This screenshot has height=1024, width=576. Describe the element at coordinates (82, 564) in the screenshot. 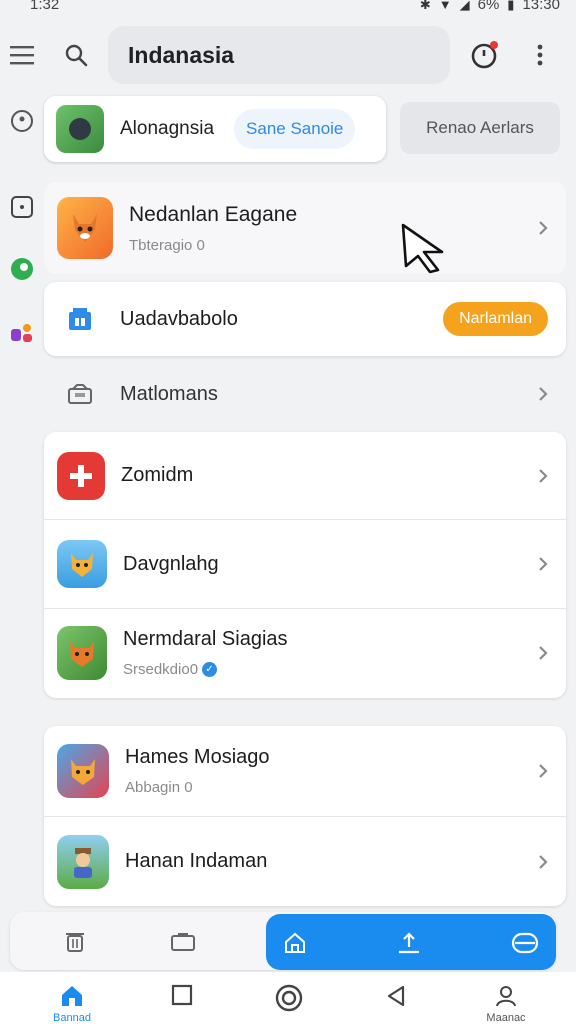

I see `cat-game-icon` at that location.